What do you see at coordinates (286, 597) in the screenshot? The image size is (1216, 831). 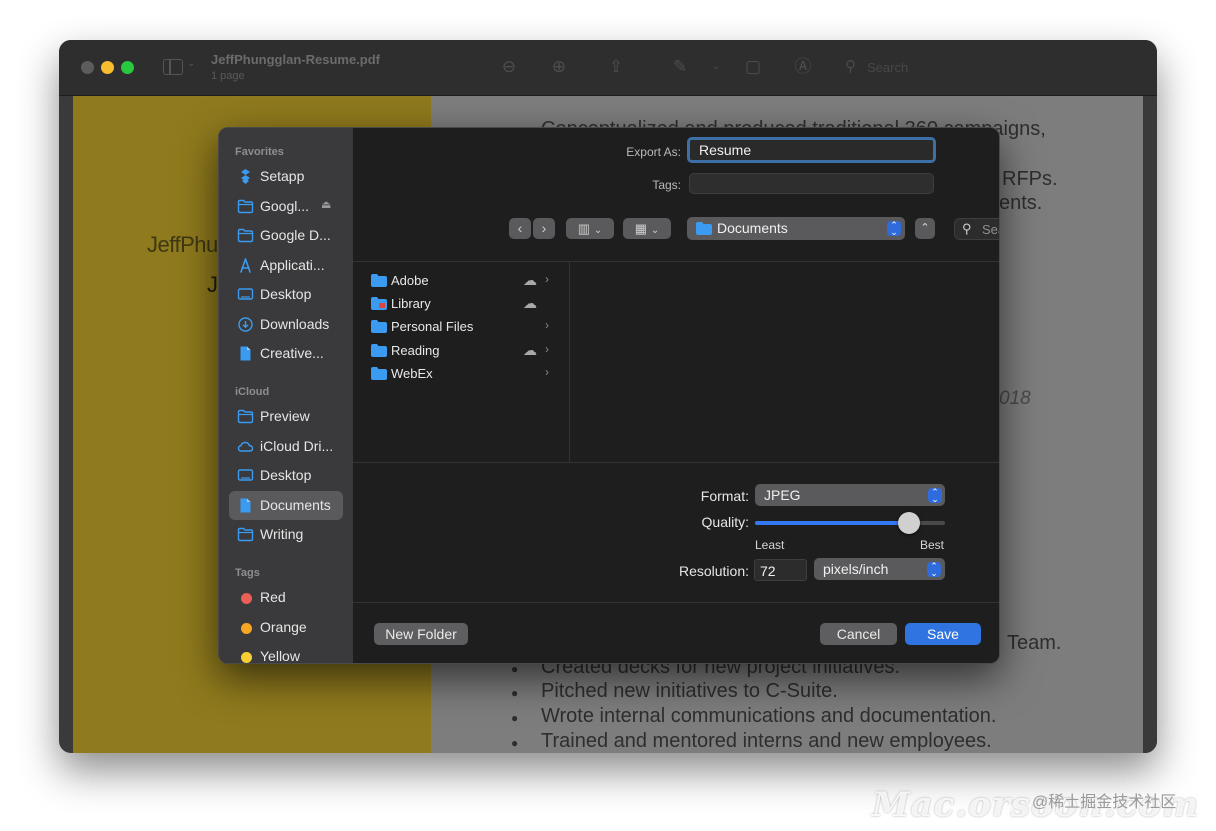 I see `sidebar-tag-red: Red` at bounding box center [286, 597].